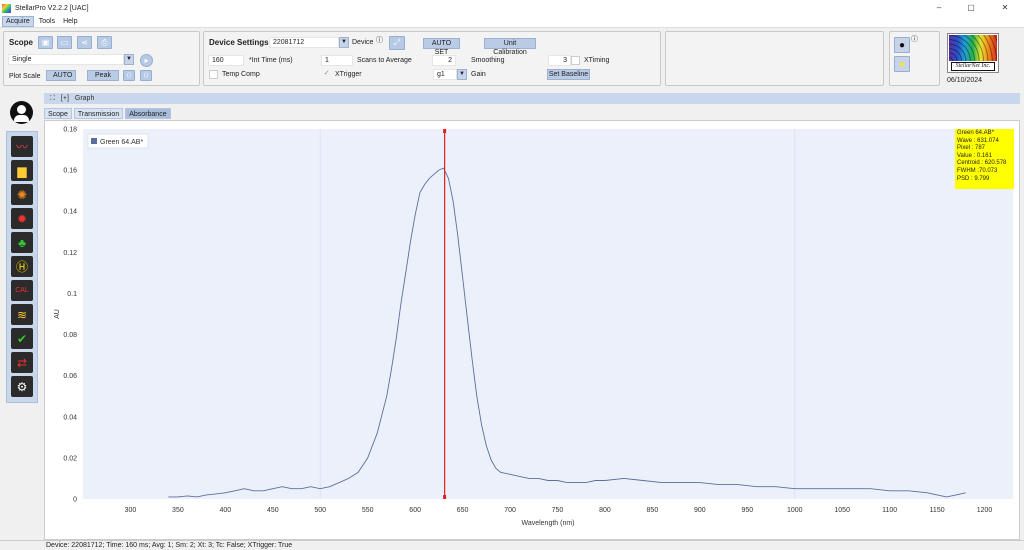 The width and height of the screenshot is (1024, 550). I want to click on lamp-panel: ● ⓘ ●, so click(914, 58).